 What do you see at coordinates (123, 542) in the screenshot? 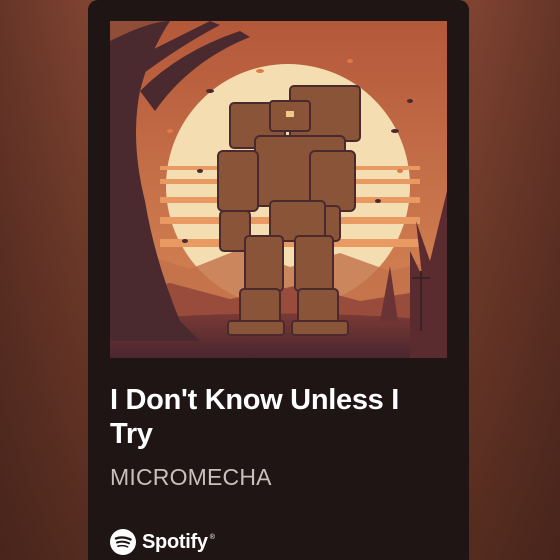
I see `spotify-logo-icon` at bounding box center [123, 542].